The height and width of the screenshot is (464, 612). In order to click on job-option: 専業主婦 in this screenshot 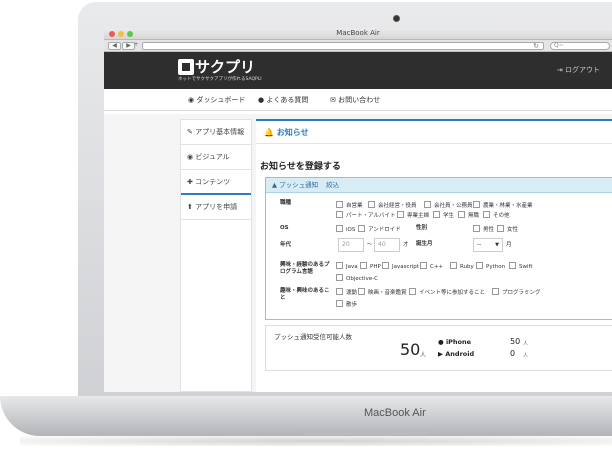, I will do `click(413, 215)`.